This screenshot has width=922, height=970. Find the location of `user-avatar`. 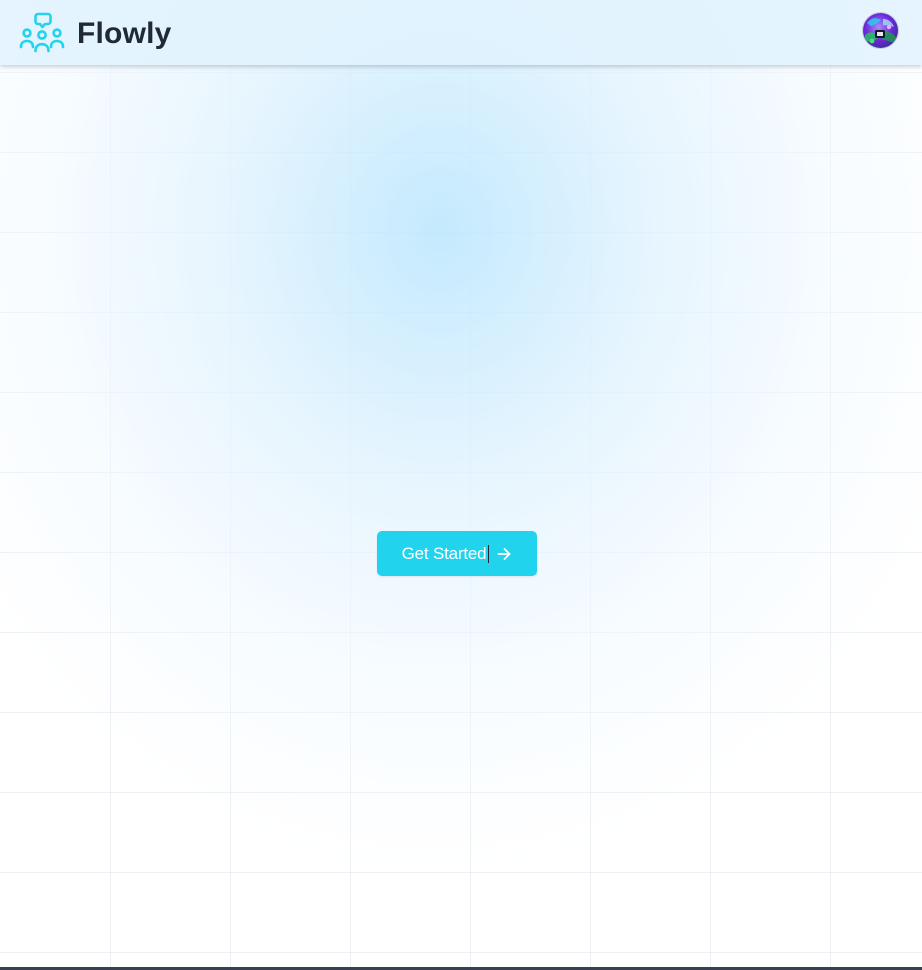

user-avatar is located at coordinates (880, 30).